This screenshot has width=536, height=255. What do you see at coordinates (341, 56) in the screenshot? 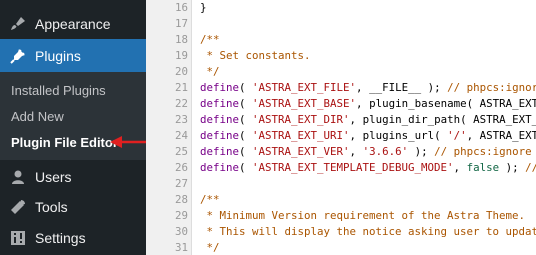
I see `code-line: 19 * Set constants.` at bounding box center [341, 56].